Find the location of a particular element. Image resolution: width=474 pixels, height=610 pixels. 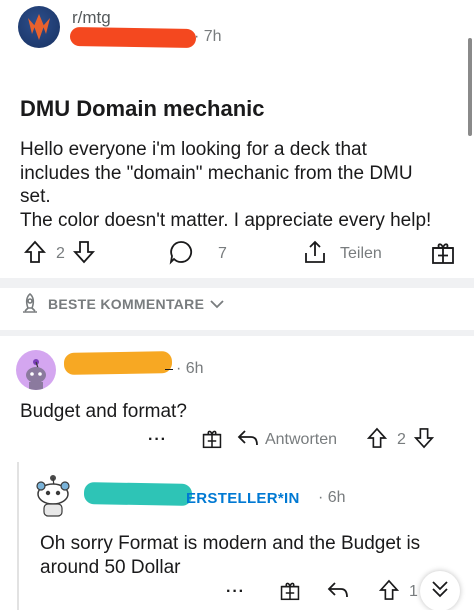

share-icon is located at coordinates (315, 254).